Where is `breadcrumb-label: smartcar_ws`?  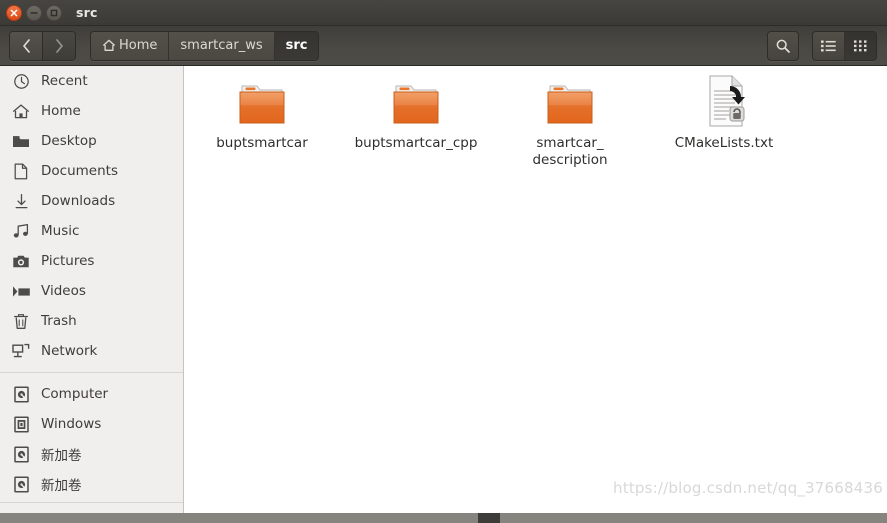
breadcrumb-label: smartcar_ws is located at coordinates (221, 45).